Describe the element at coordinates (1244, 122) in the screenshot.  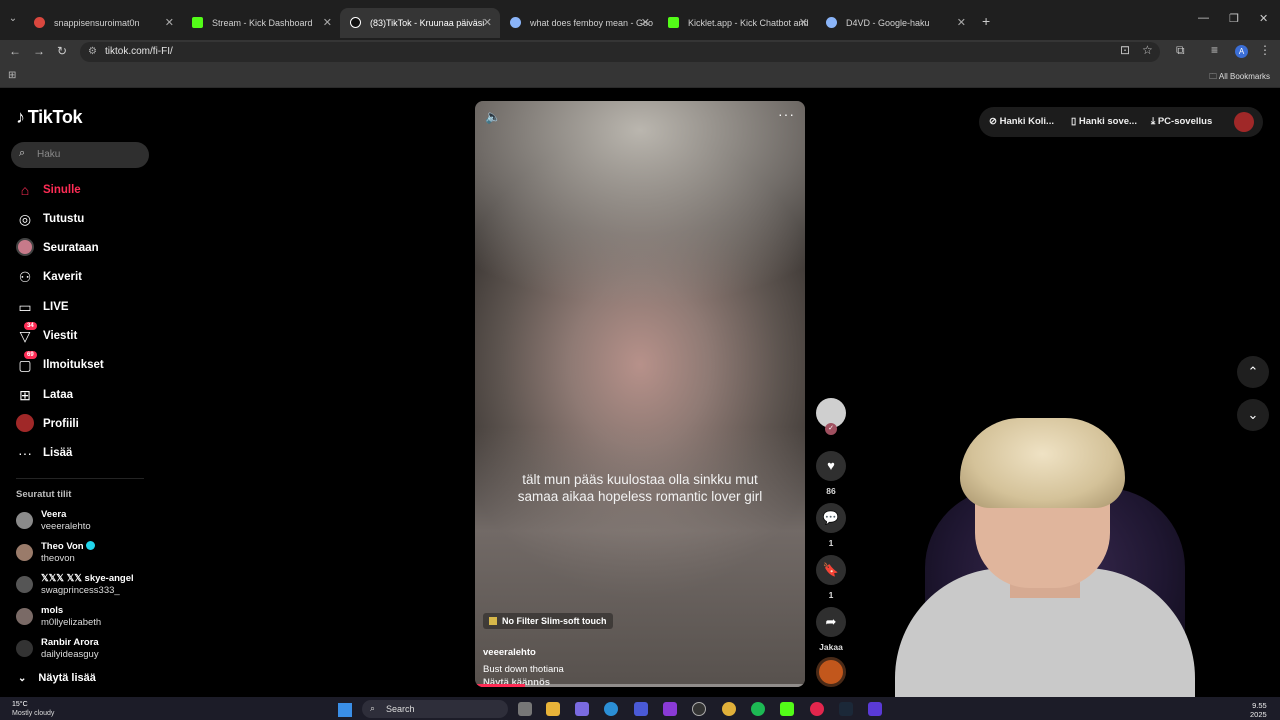
I see `user-avatar` at that location.